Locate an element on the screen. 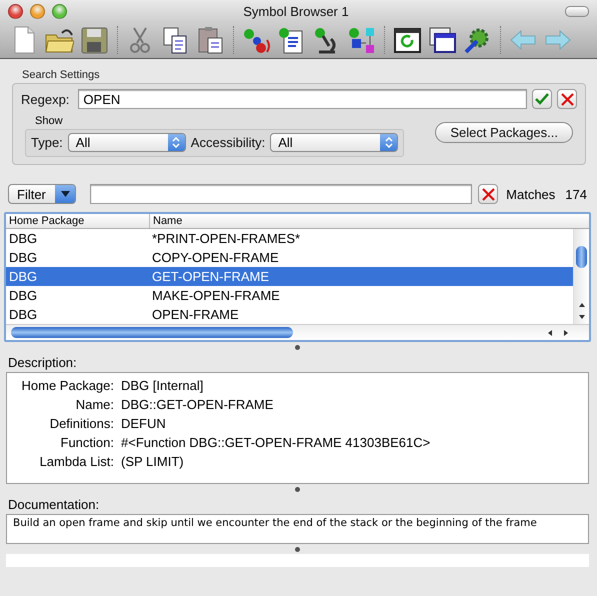 The image size is (597, 596). vertical-scrollbar is located at coordinates (581, 276).